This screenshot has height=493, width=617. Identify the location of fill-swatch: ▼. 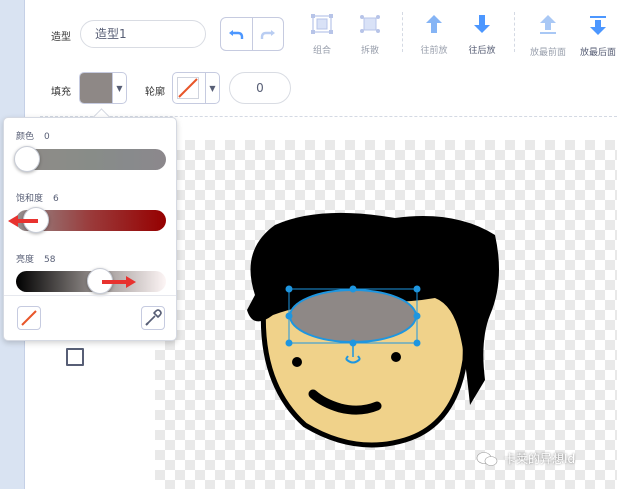
(103, 88).